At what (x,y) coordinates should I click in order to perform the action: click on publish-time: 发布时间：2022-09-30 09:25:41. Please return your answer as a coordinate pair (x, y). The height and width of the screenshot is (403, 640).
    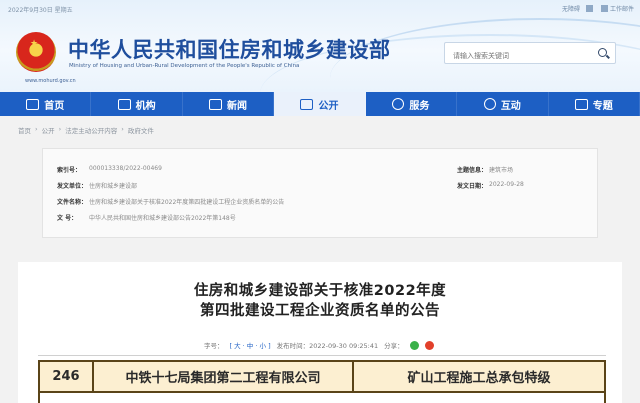
    Looking at the image, I should click on (327, 346).